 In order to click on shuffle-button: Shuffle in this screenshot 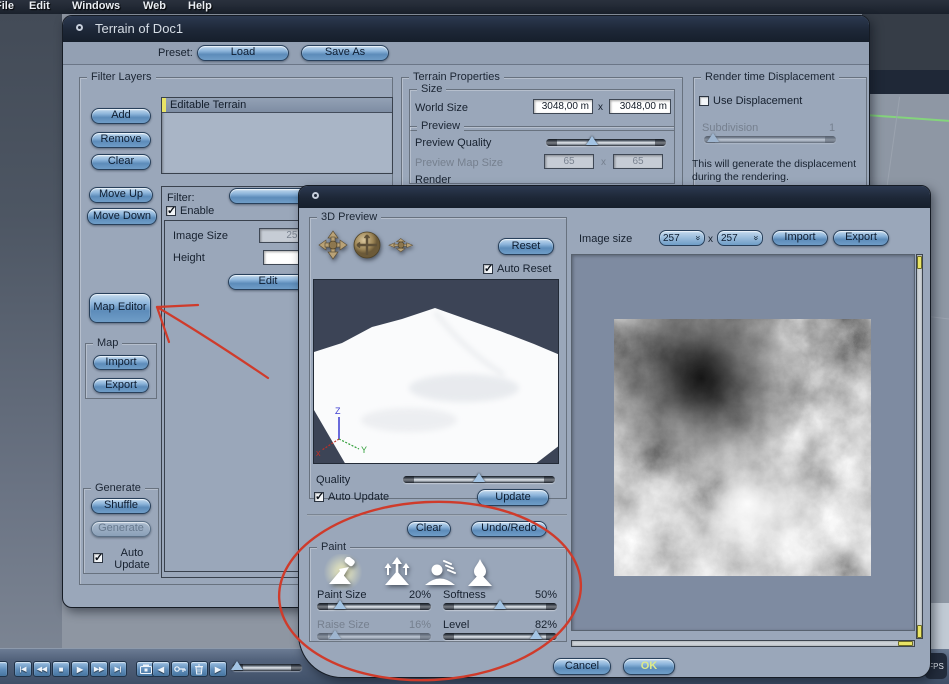, I will do `click(121, 506)`.